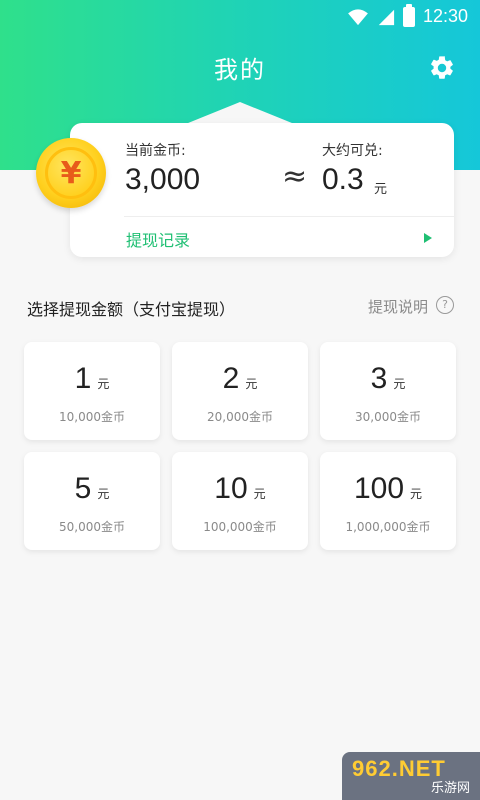 The width and height of the screenshot is (480, 800). I want to click on current-coins-label: 当前金币:, so click(155, 151).